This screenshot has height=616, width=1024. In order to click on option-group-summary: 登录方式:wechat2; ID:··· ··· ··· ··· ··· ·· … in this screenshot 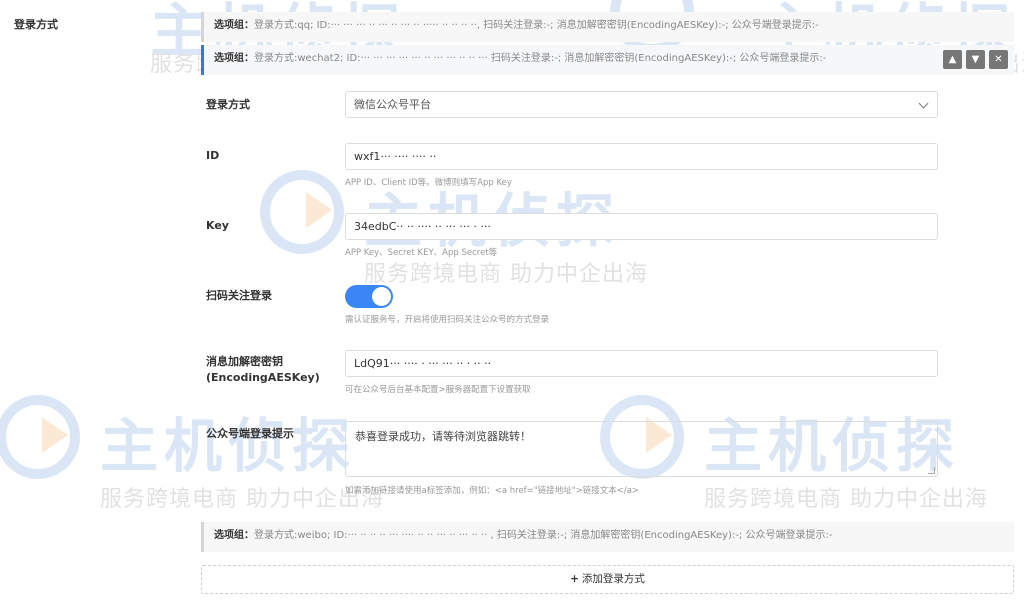, I will do `click(540, 58)`.